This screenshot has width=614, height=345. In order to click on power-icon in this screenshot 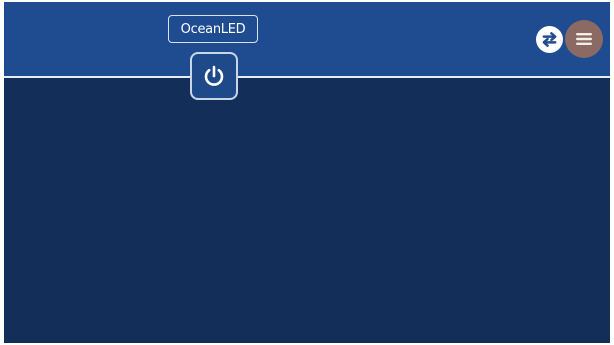, I will do `click(214, 75)`.